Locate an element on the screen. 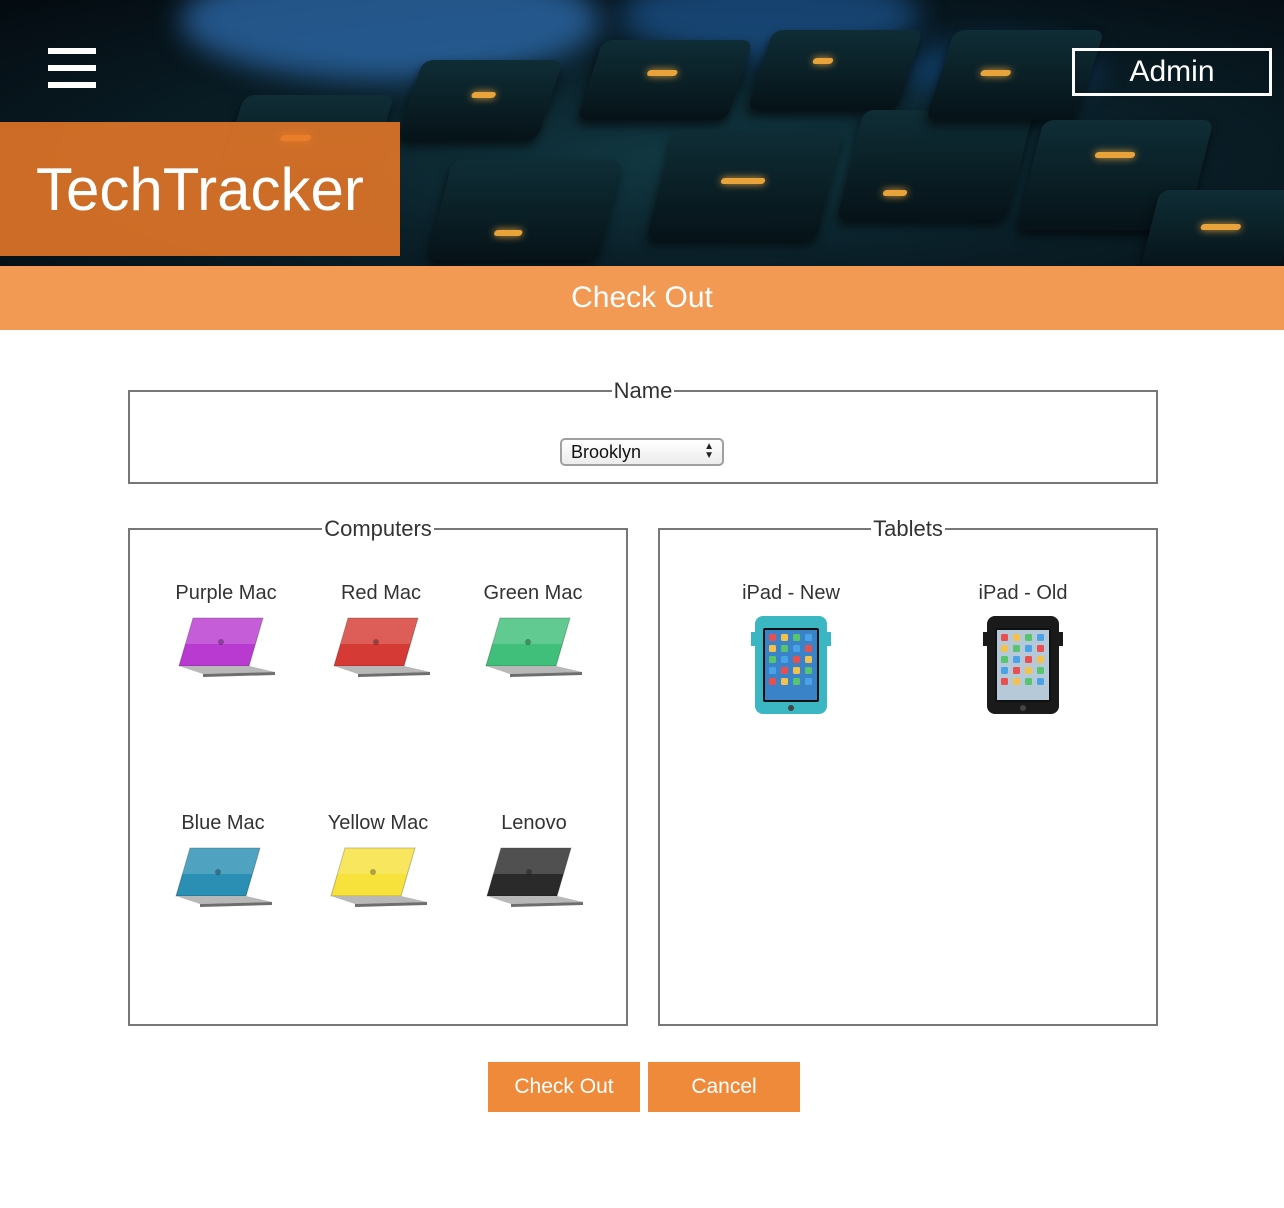 Image resolution: width=1284 pixels, height=1208 pixels. check-out-button: Check Out is located at coordinates (564, 1087).